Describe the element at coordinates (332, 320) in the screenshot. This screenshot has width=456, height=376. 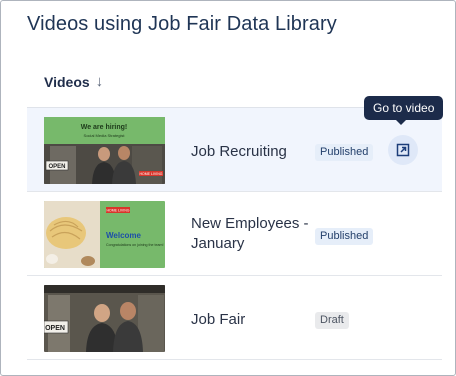
I see `status-badge: Draft` at that location.